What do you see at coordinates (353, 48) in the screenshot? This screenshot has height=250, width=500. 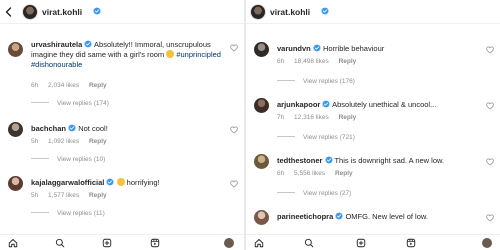 I see `comment-text: Horrible behaviour` at bounding box center [353, 48].